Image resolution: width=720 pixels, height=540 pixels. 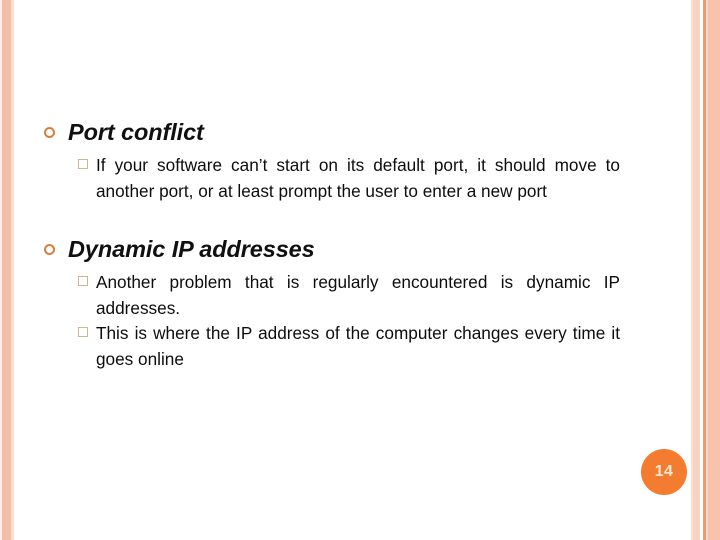 I want to click on left-edge-stripe-main, so click(x=6, y=270).